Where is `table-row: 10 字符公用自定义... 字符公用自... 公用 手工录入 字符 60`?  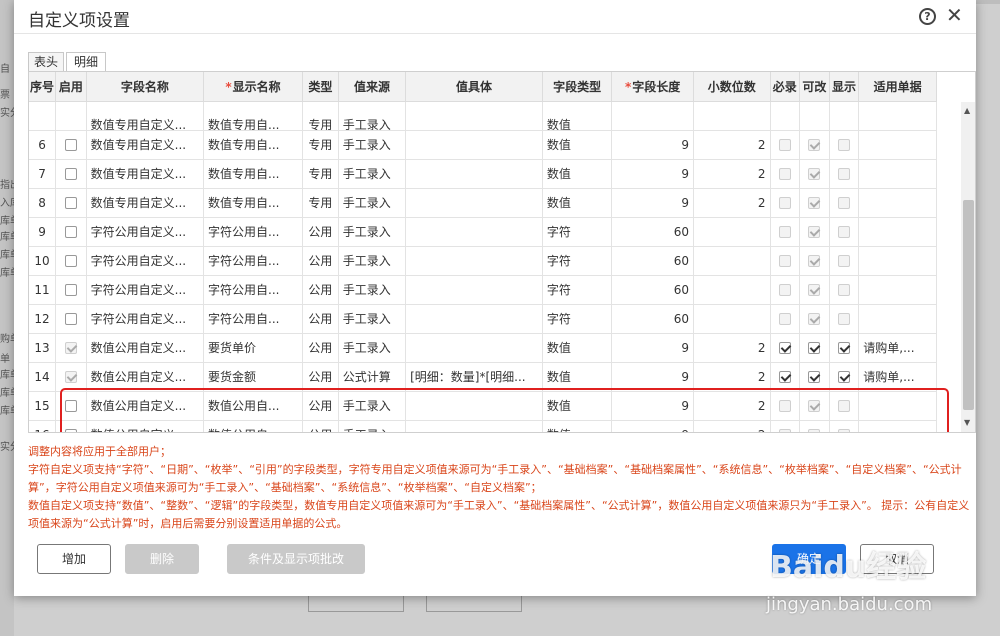
table-row: 10 字符公用自定义... 字符公用自... 公用 手工录入 字符 60 is located at coordinates (483, 261).